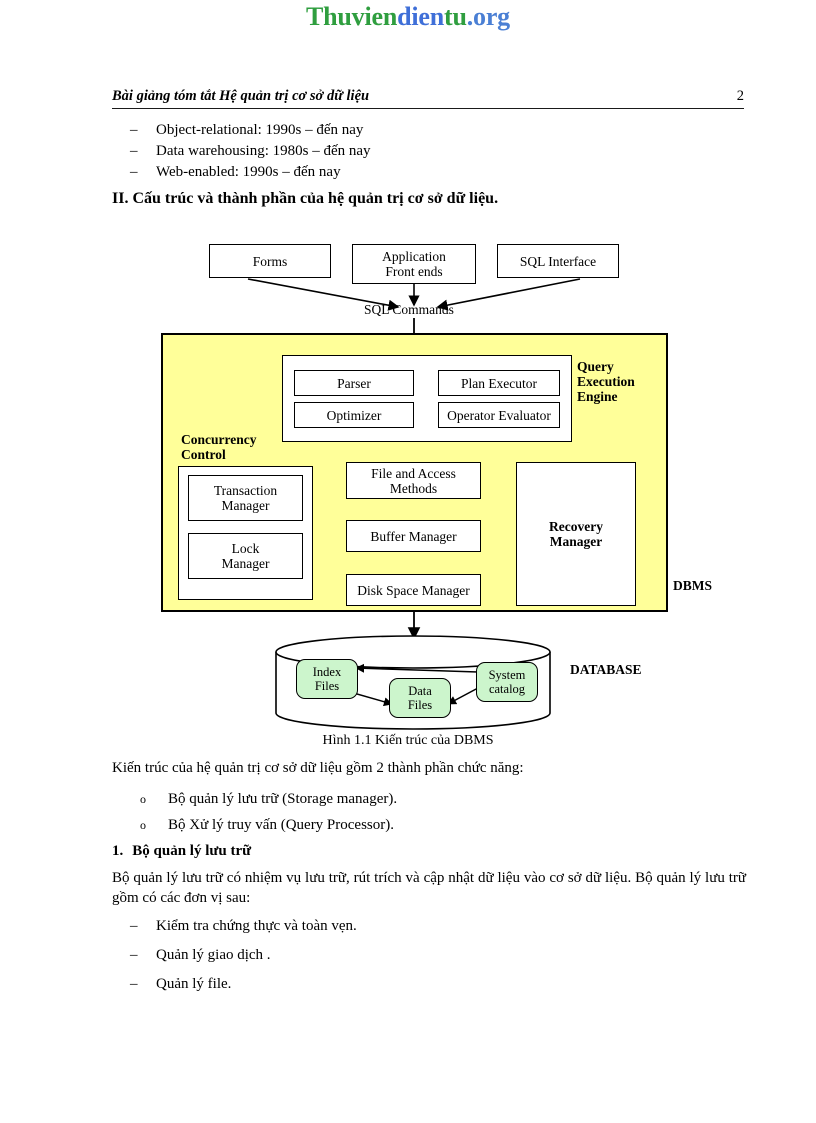  Describe the element at coordinates (354, 383) in the screenshot. I see `diagram-box-parser: Parser` at that location.